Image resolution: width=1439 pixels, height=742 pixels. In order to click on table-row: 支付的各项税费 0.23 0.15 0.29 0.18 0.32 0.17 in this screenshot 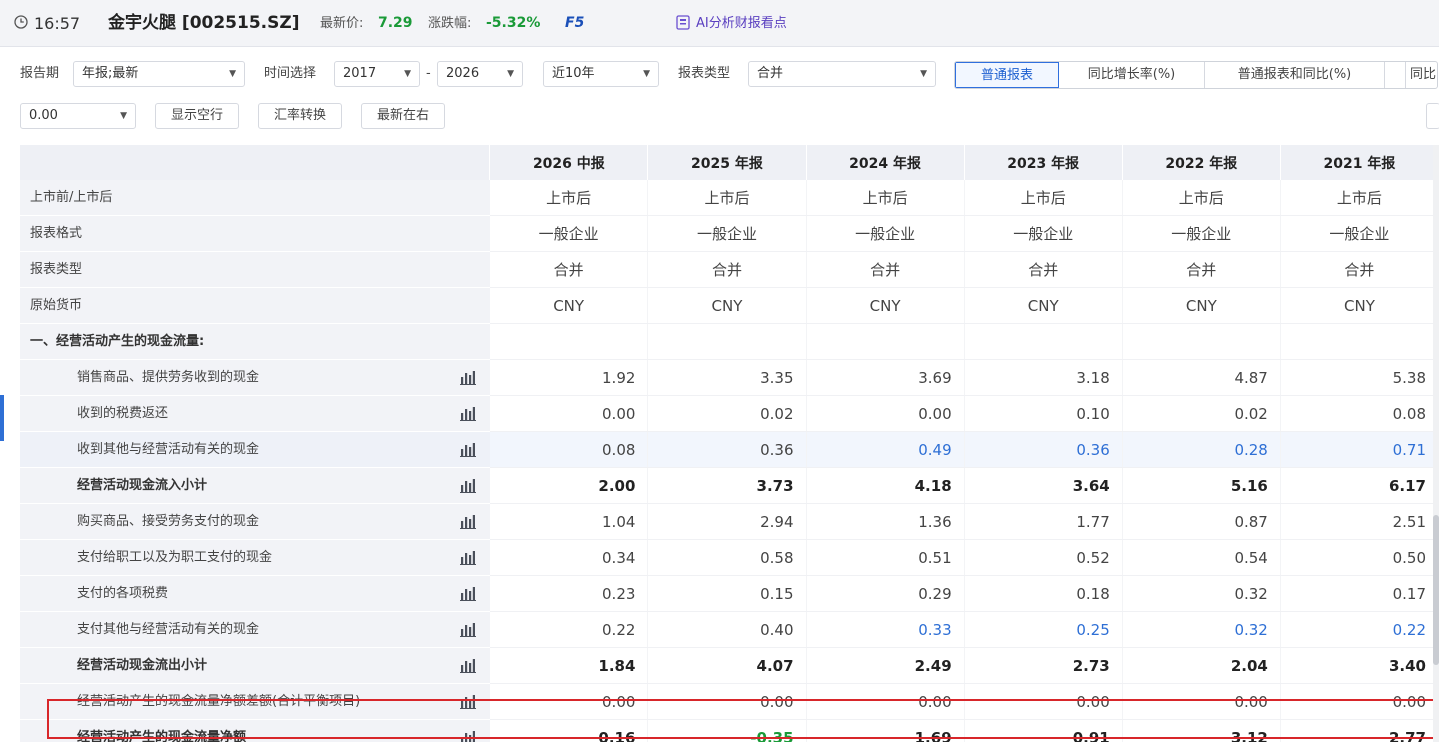, I will do `click(729, 593)`.